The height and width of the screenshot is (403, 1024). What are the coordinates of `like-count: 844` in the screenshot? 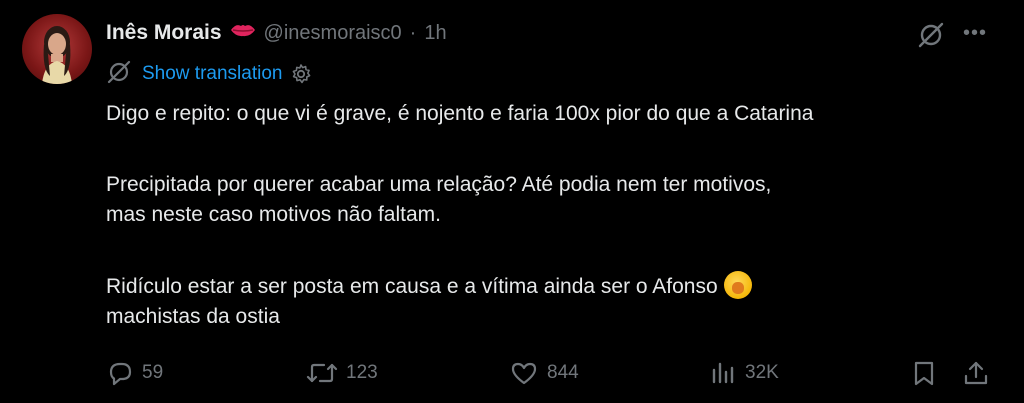 It's located at (563, 372).